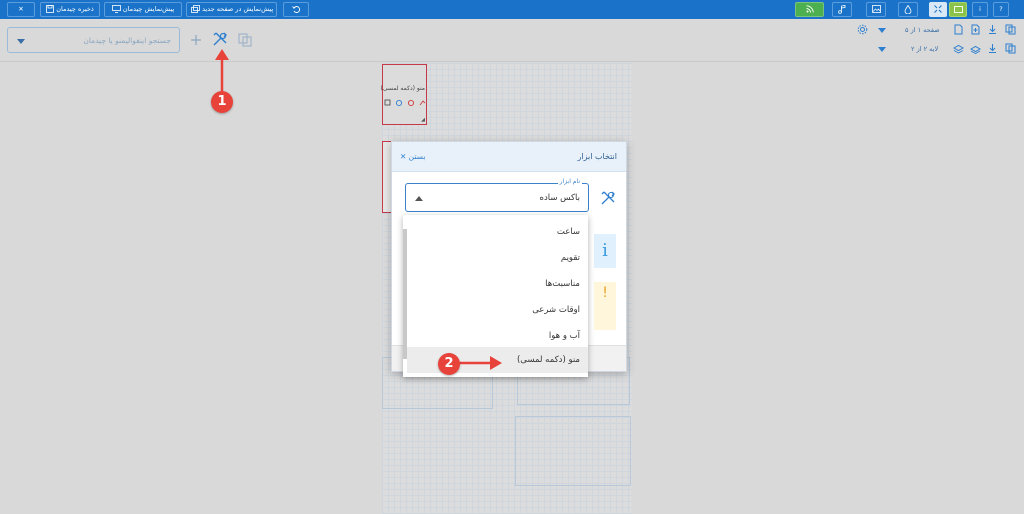 Image resolution: width=1024 pixels, height=514 pixels. Describe the element at coordinates (50, 9) in the screenshot. I see `save-icon` at that location.